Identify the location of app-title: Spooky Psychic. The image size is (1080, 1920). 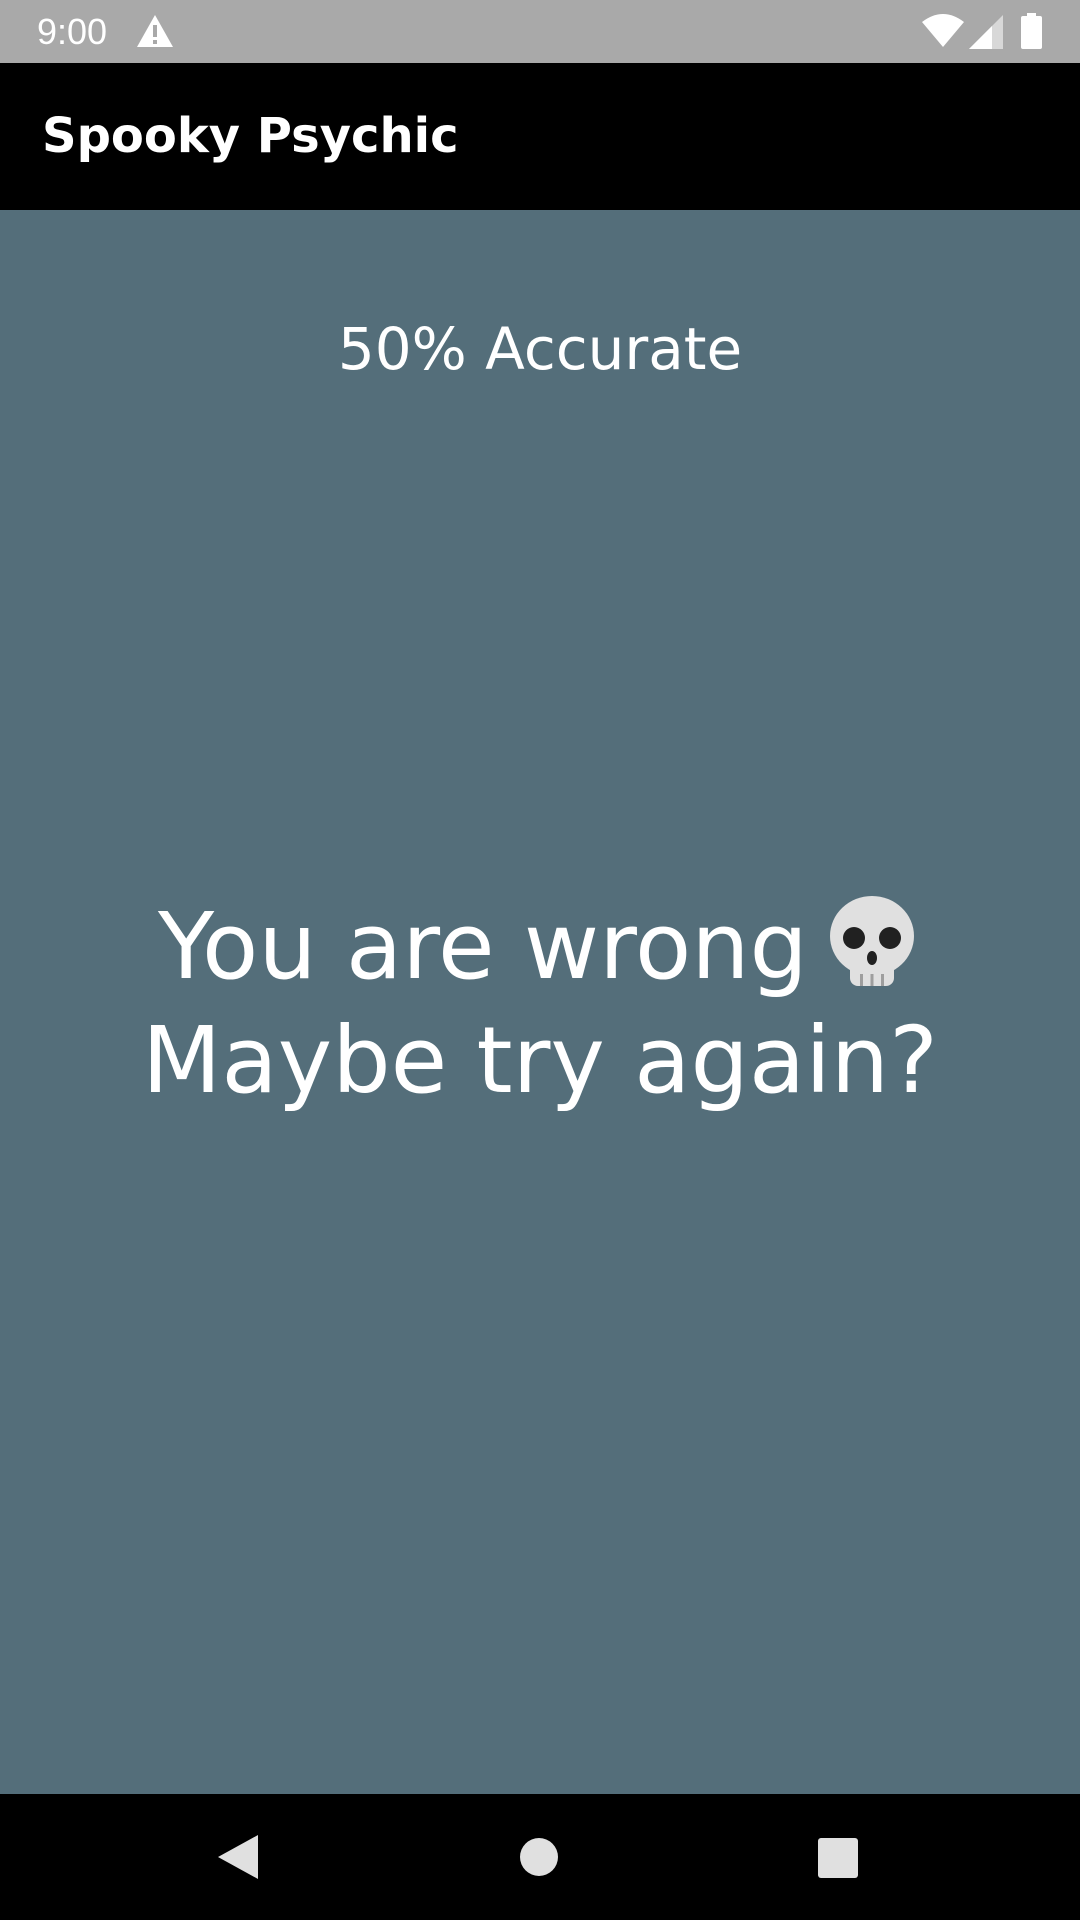
(250, 136).